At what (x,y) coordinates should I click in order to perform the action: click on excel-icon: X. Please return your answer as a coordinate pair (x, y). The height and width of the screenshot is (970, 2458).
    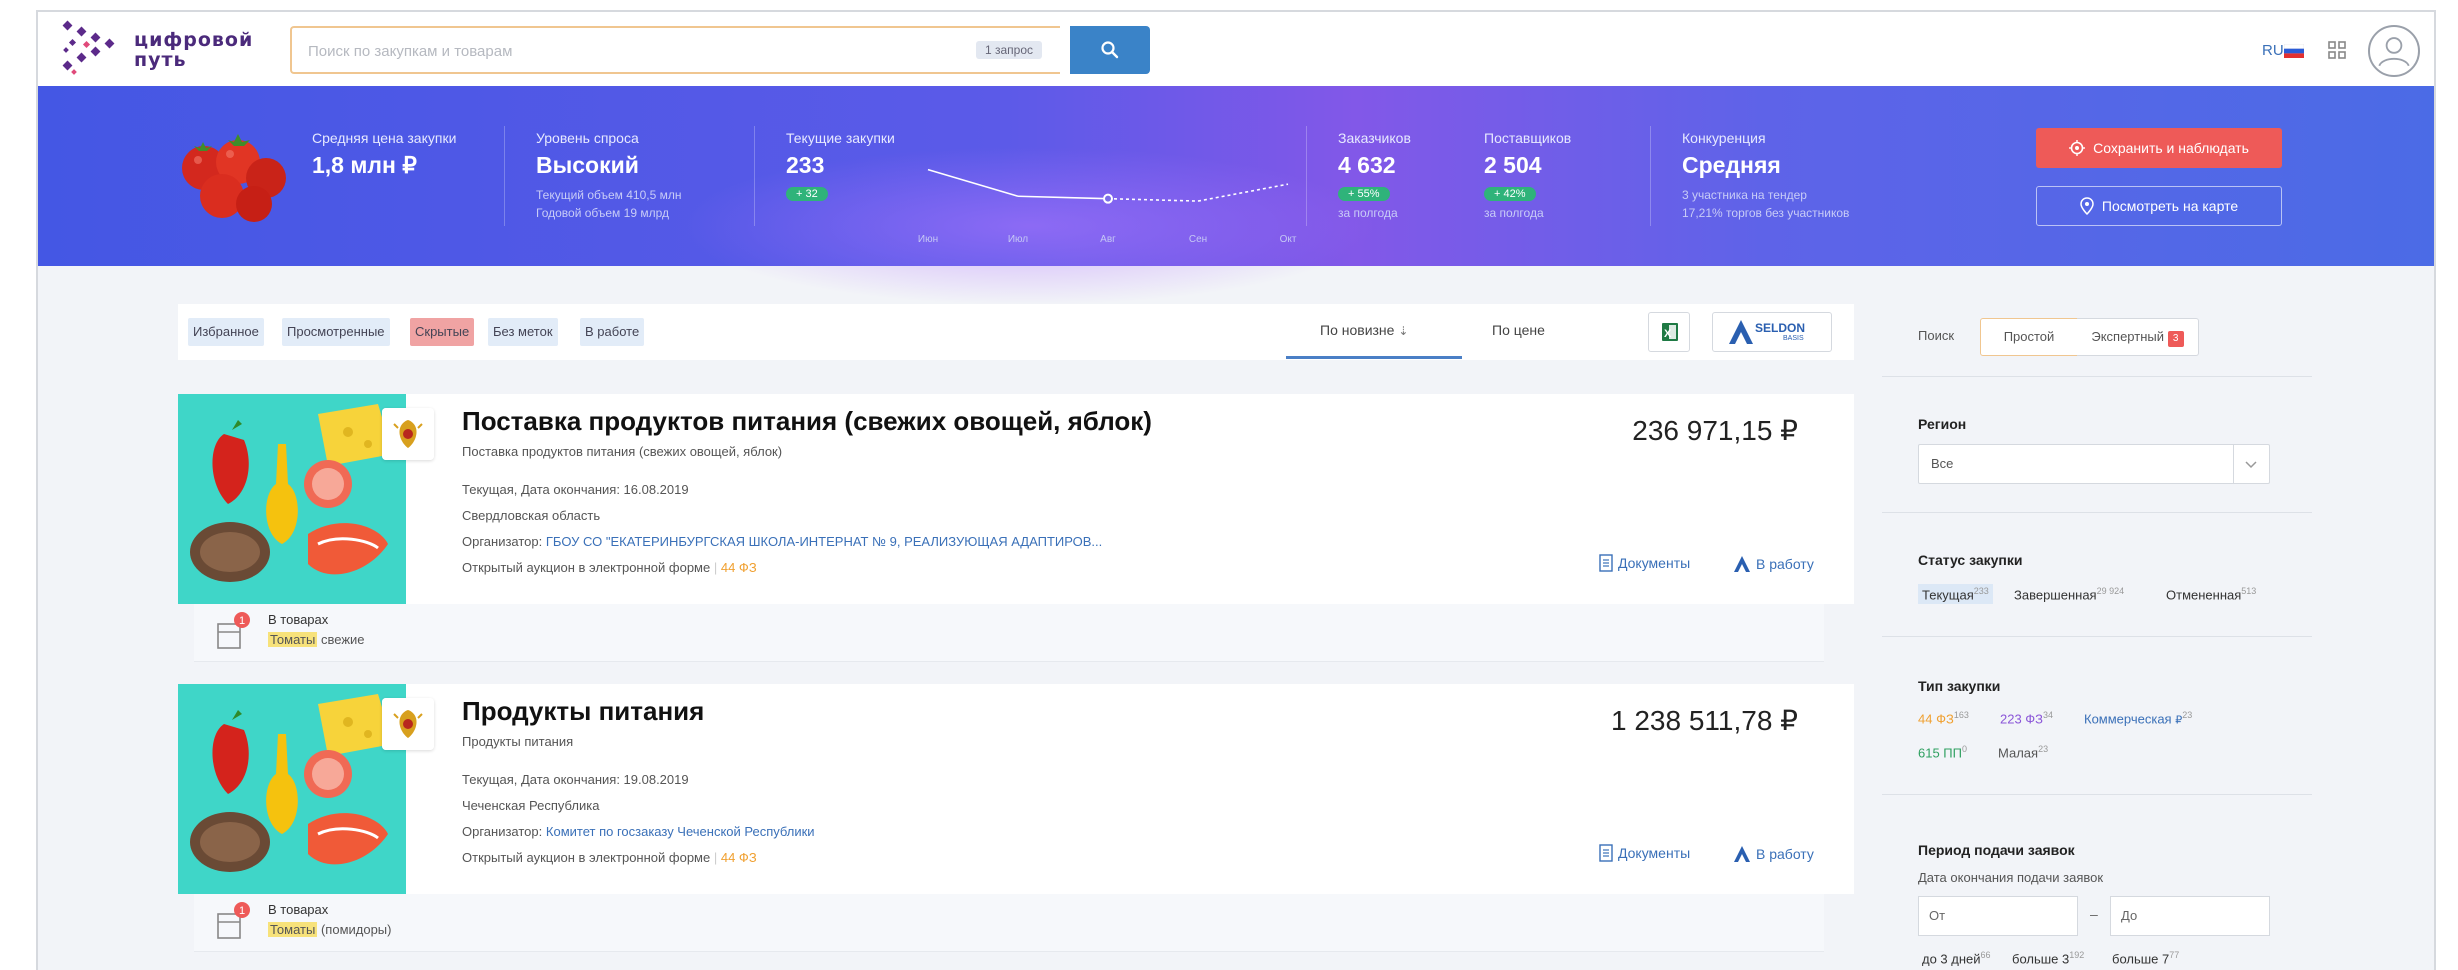
    Looking at the image, I should click on (1670, 332).